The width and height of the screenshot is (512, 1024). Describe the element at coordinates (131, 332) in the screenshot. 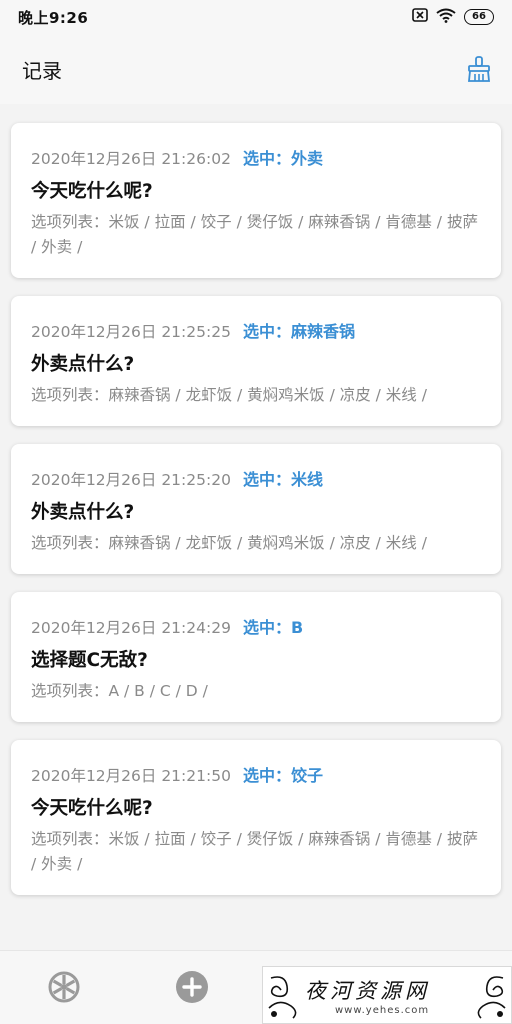

I see `record-time: 2020年12月26日 21:25:25` at that location.